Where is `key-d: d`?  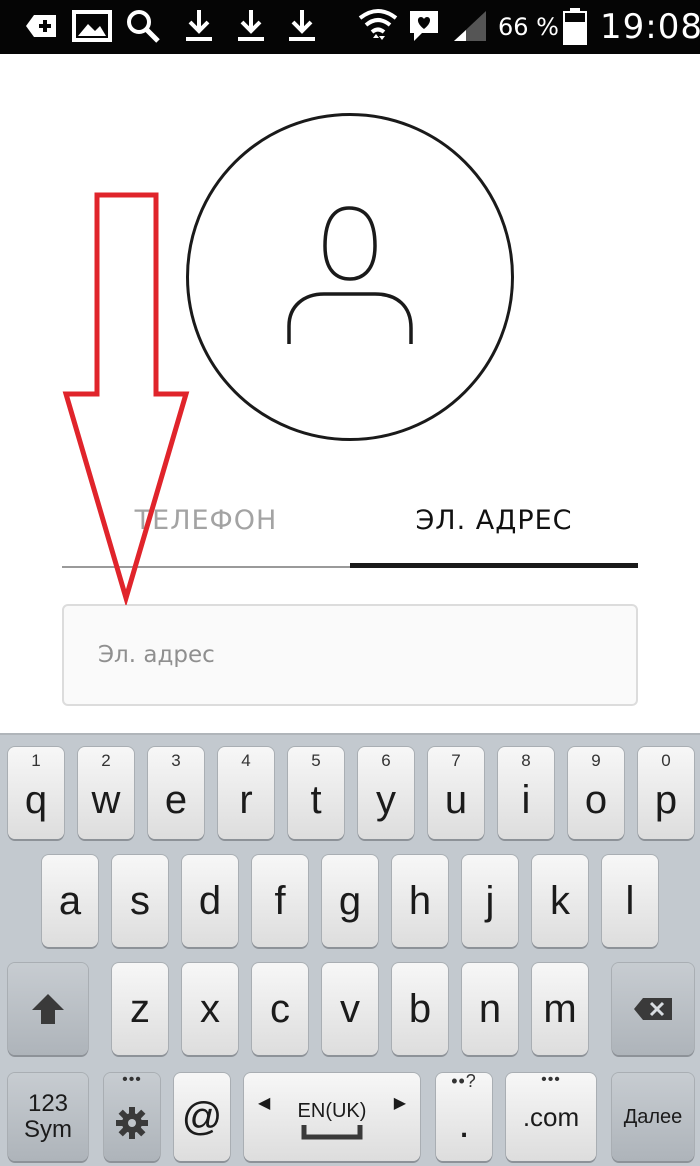 key-d: d is located at coordinates (210, 901).